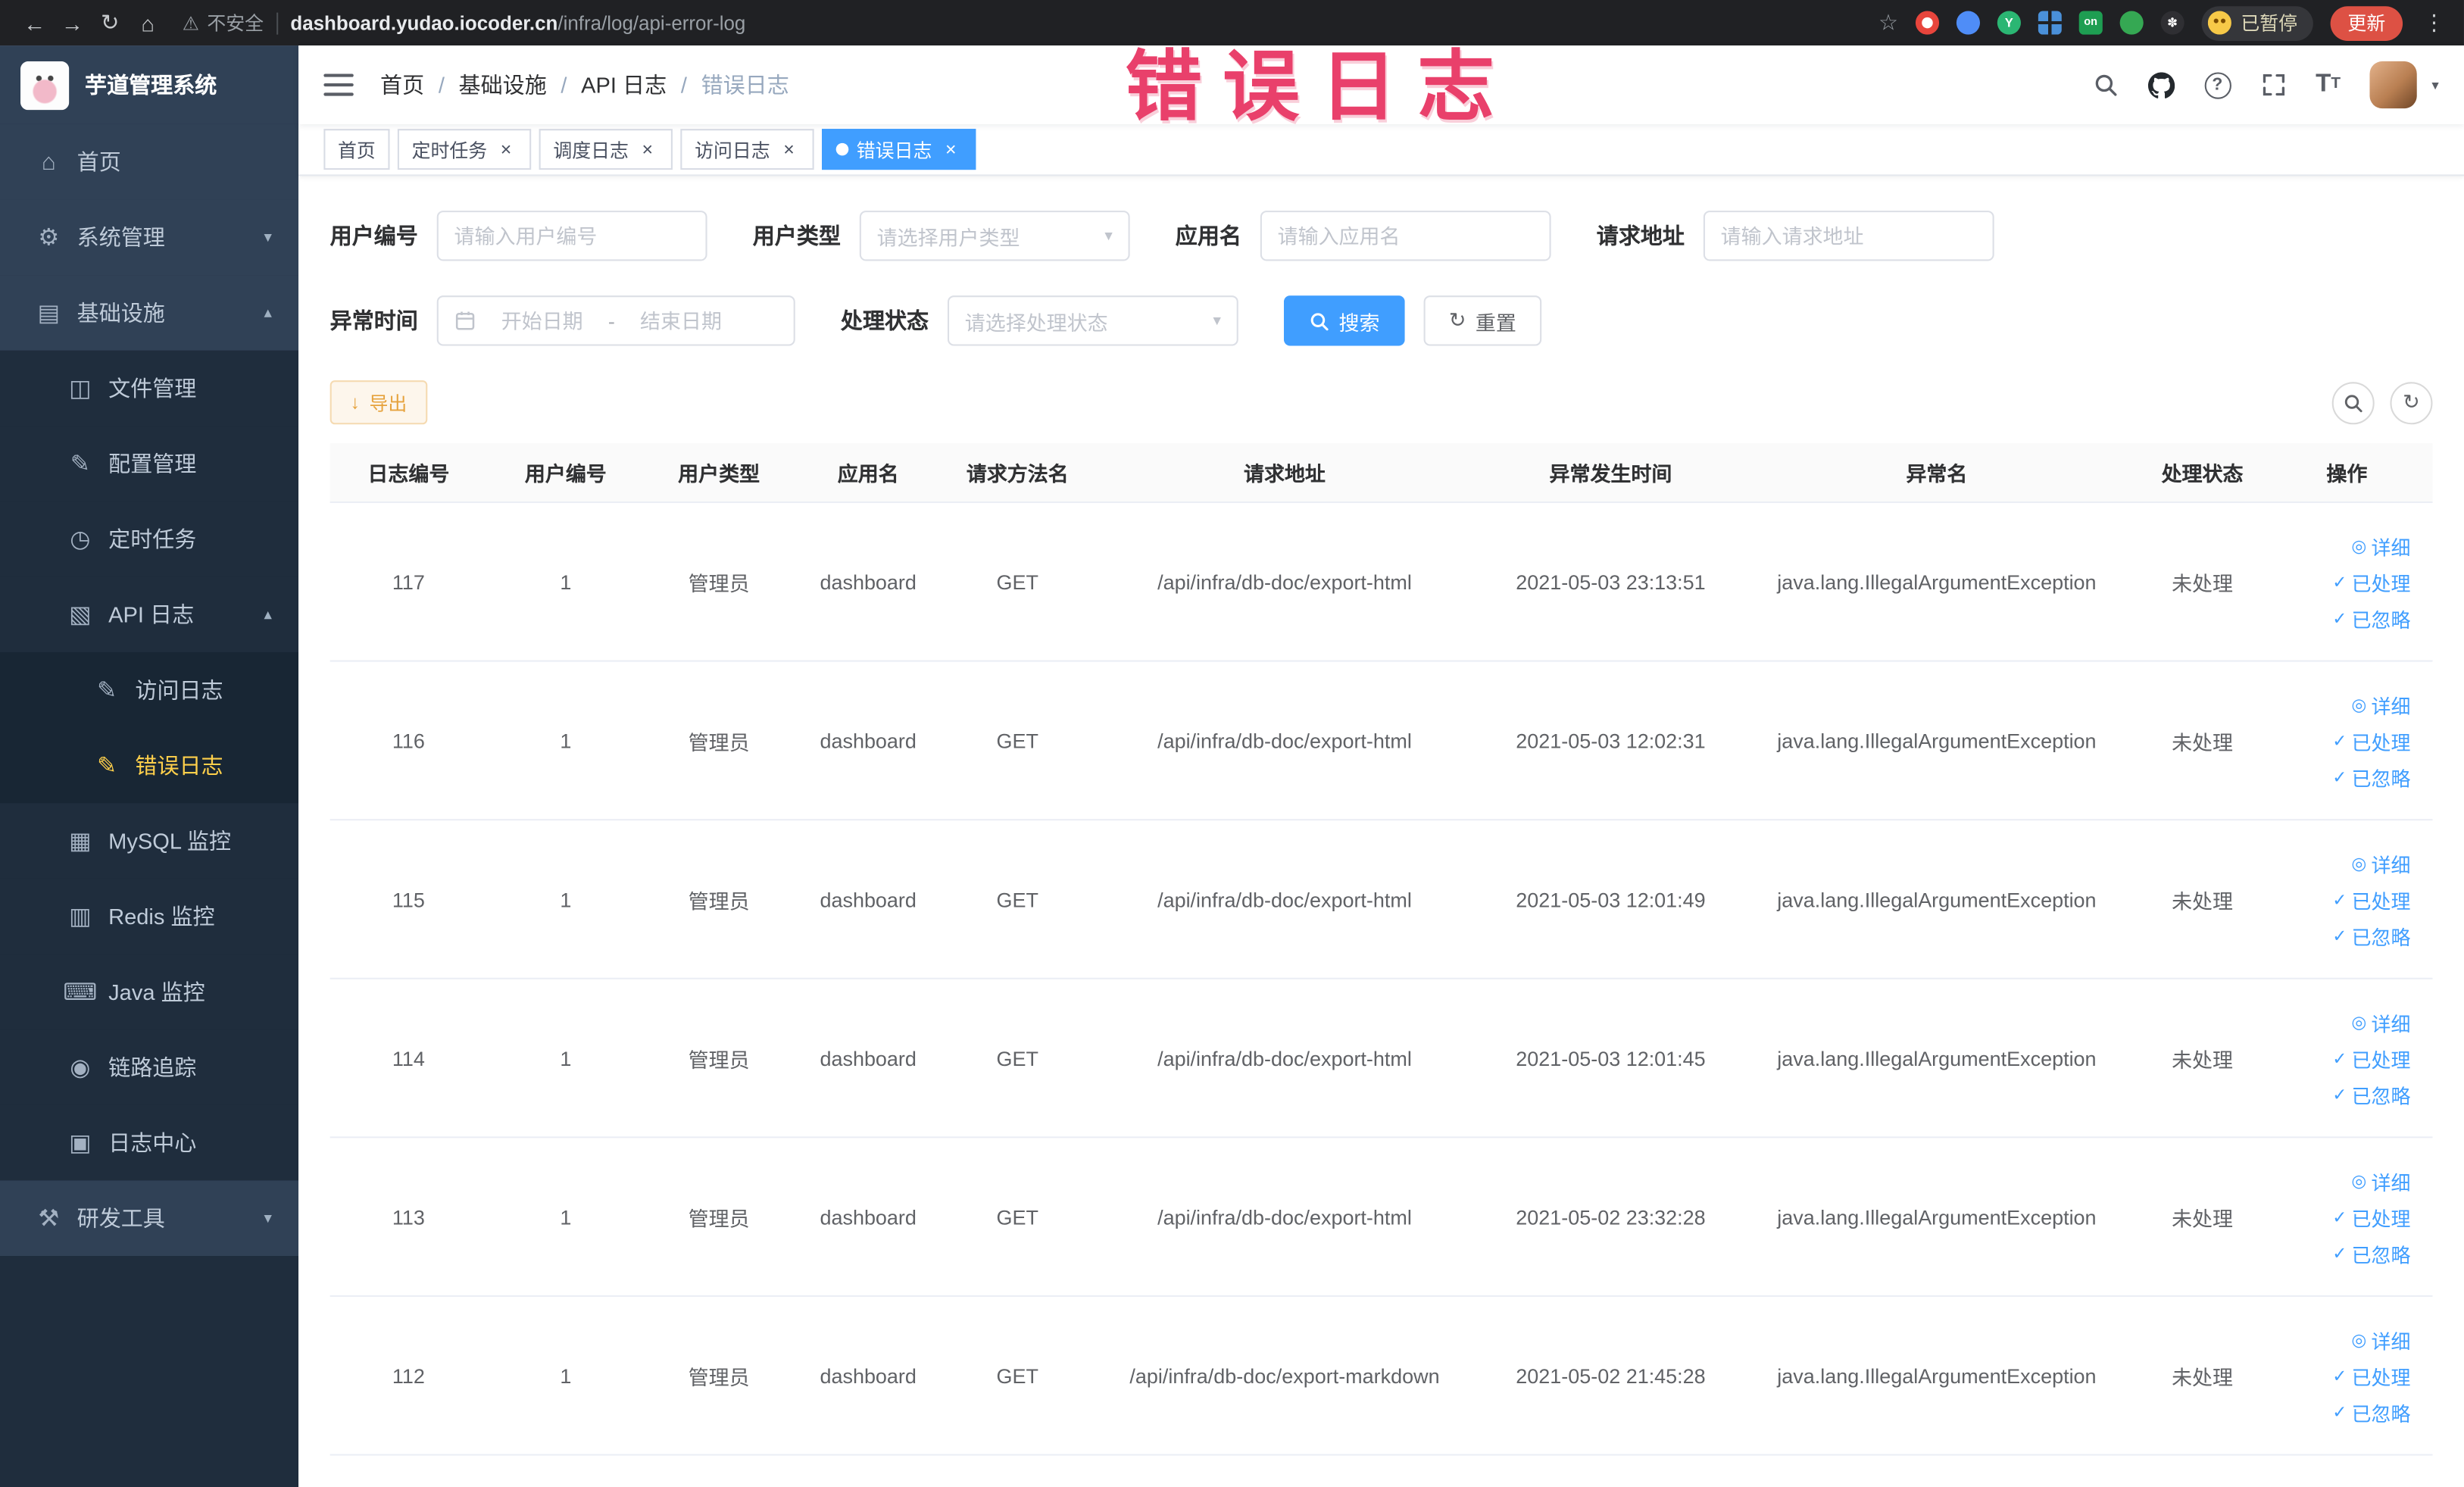 Image resolution: width=2464 pixels, height=1487 pixels. Describe the element at coordinates (149, 84) in the screenshot. I see `app-logo: 芋道管理系统` at that location.